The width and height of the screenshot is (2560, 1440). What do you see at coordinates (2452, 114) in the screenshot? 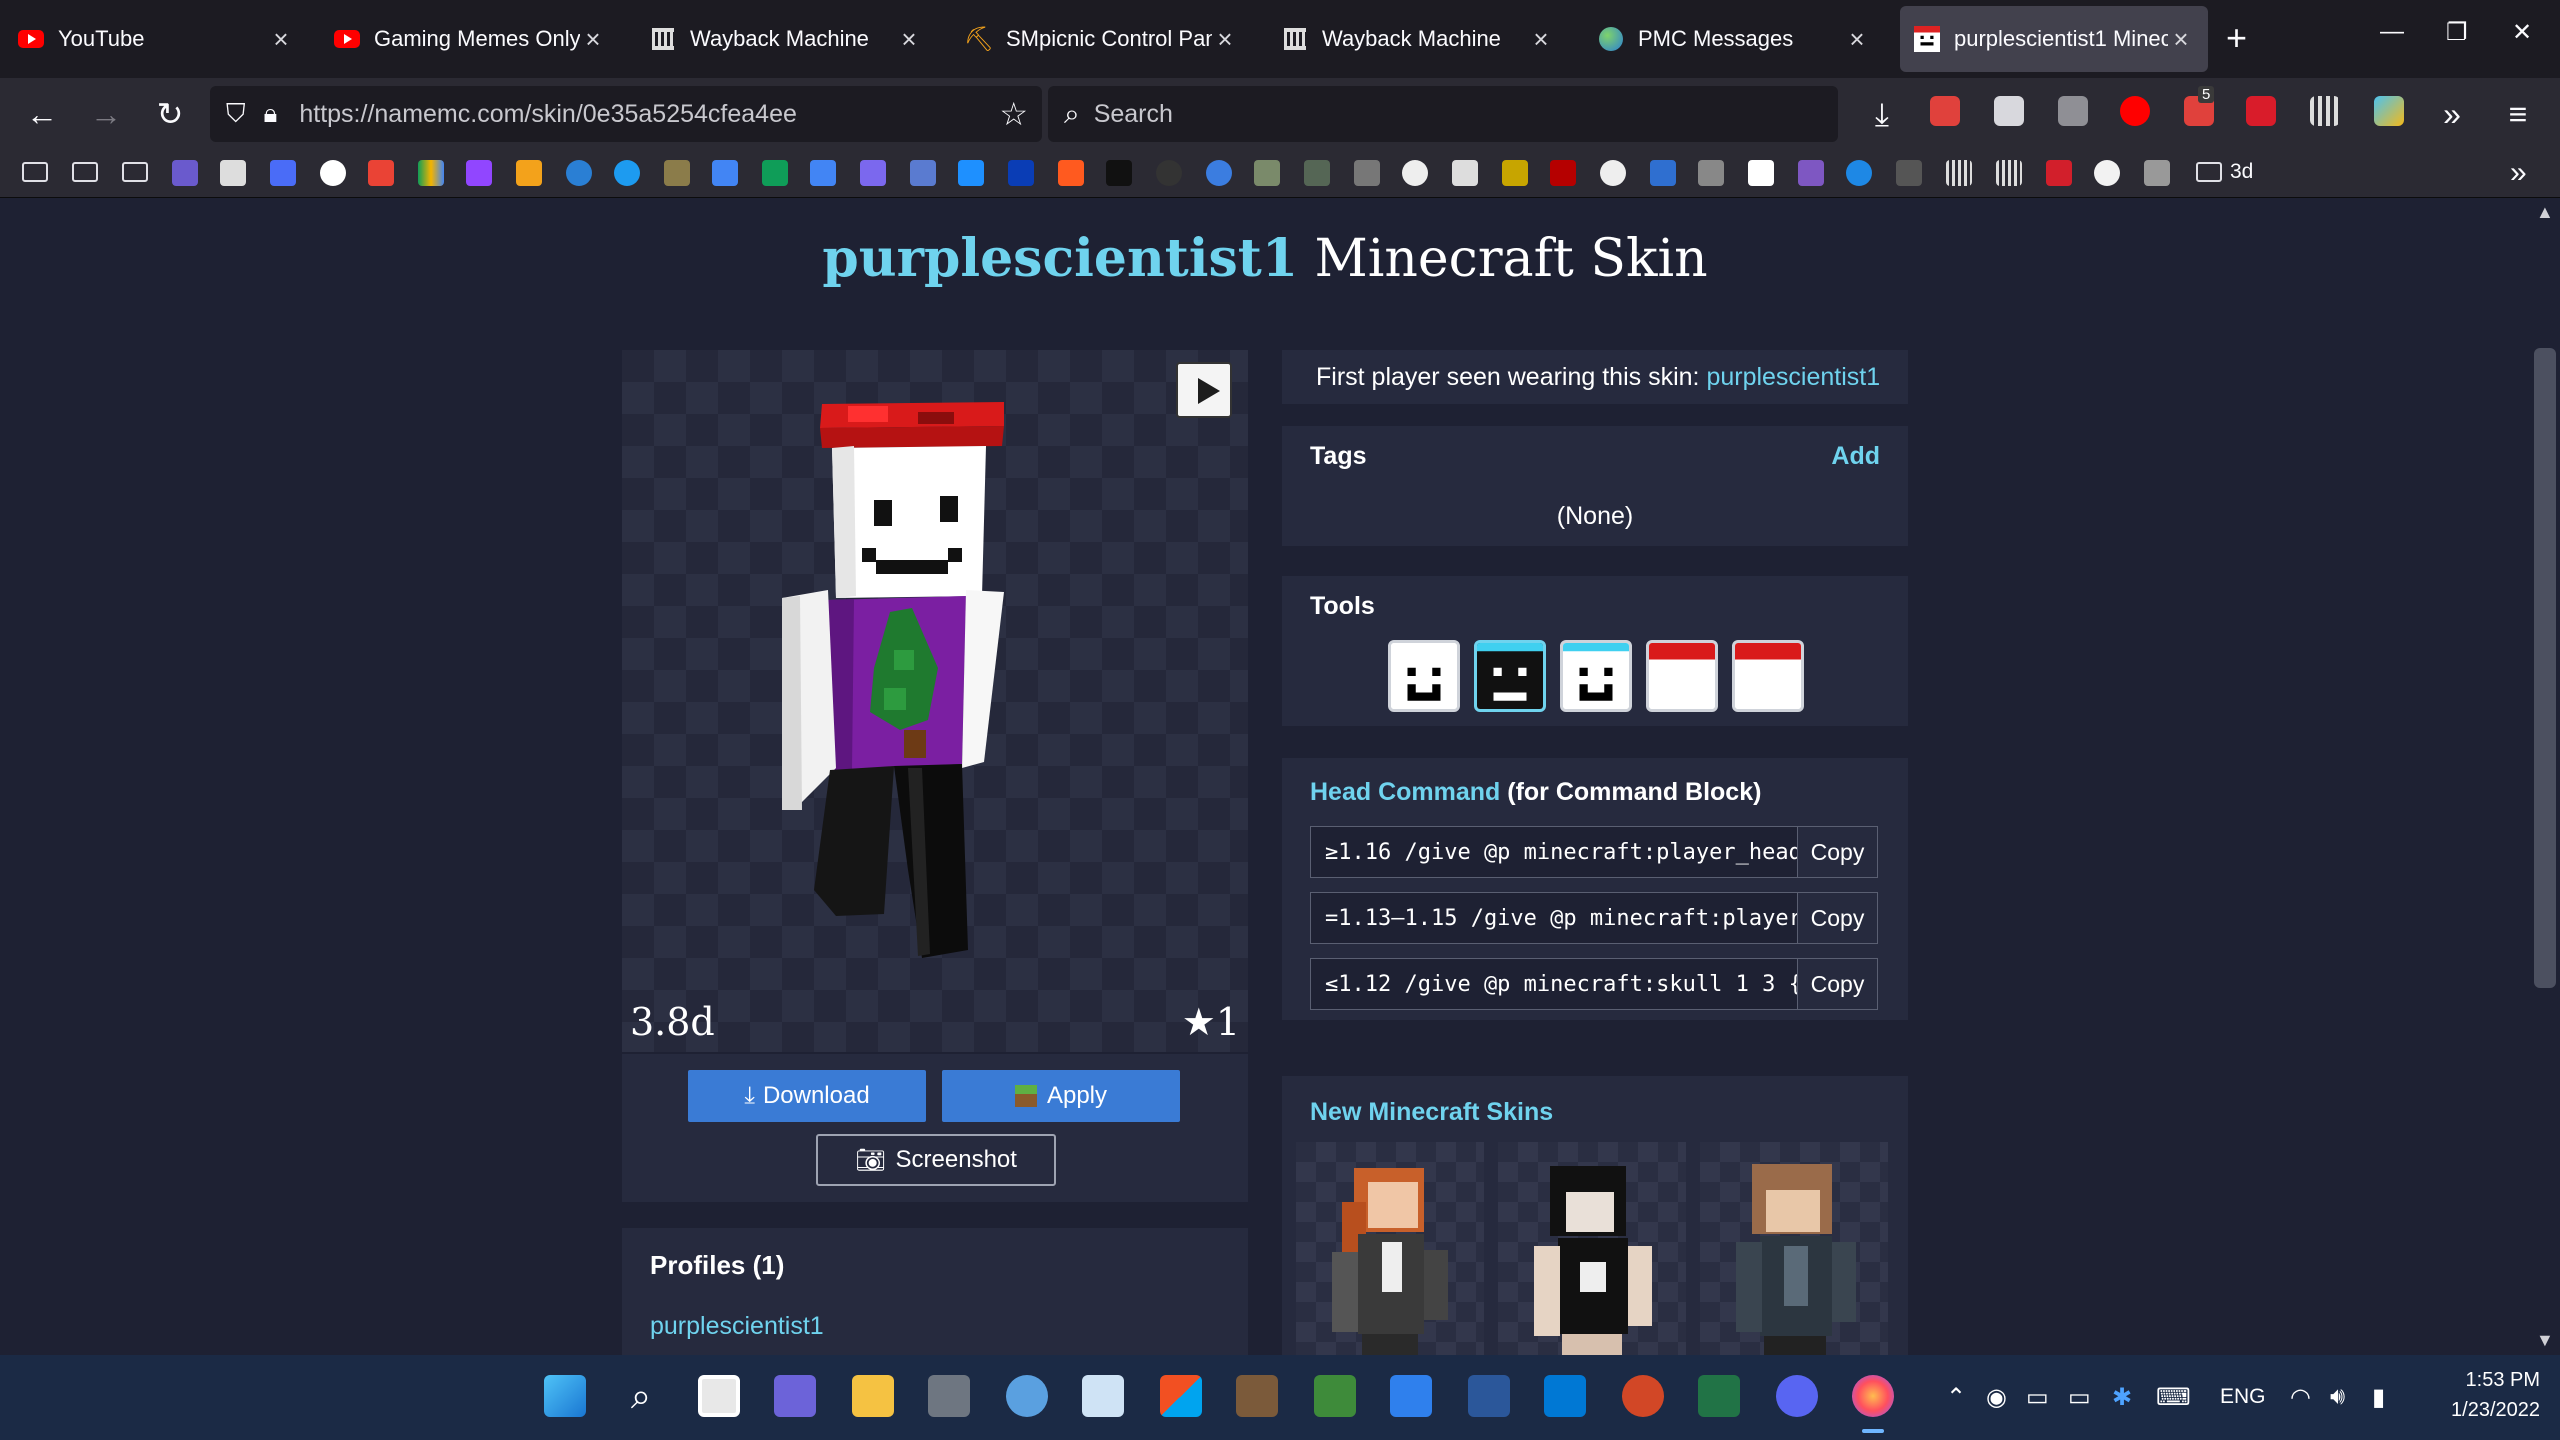
I see `overflow-menu-icon: »` at bounding box center [2452, 114].